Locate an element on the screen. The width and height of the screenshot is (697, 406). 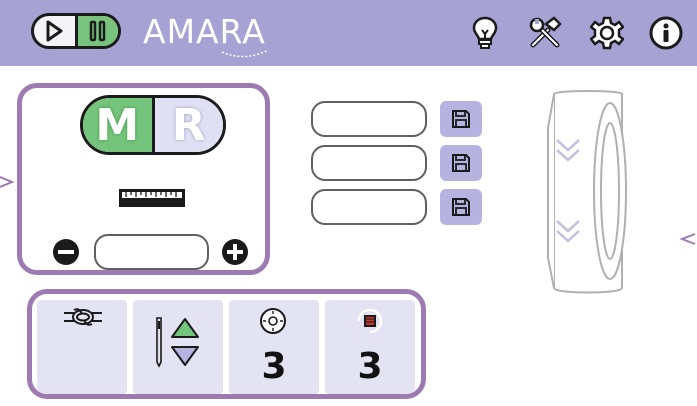
info-button is located at coordinates (666, 33).